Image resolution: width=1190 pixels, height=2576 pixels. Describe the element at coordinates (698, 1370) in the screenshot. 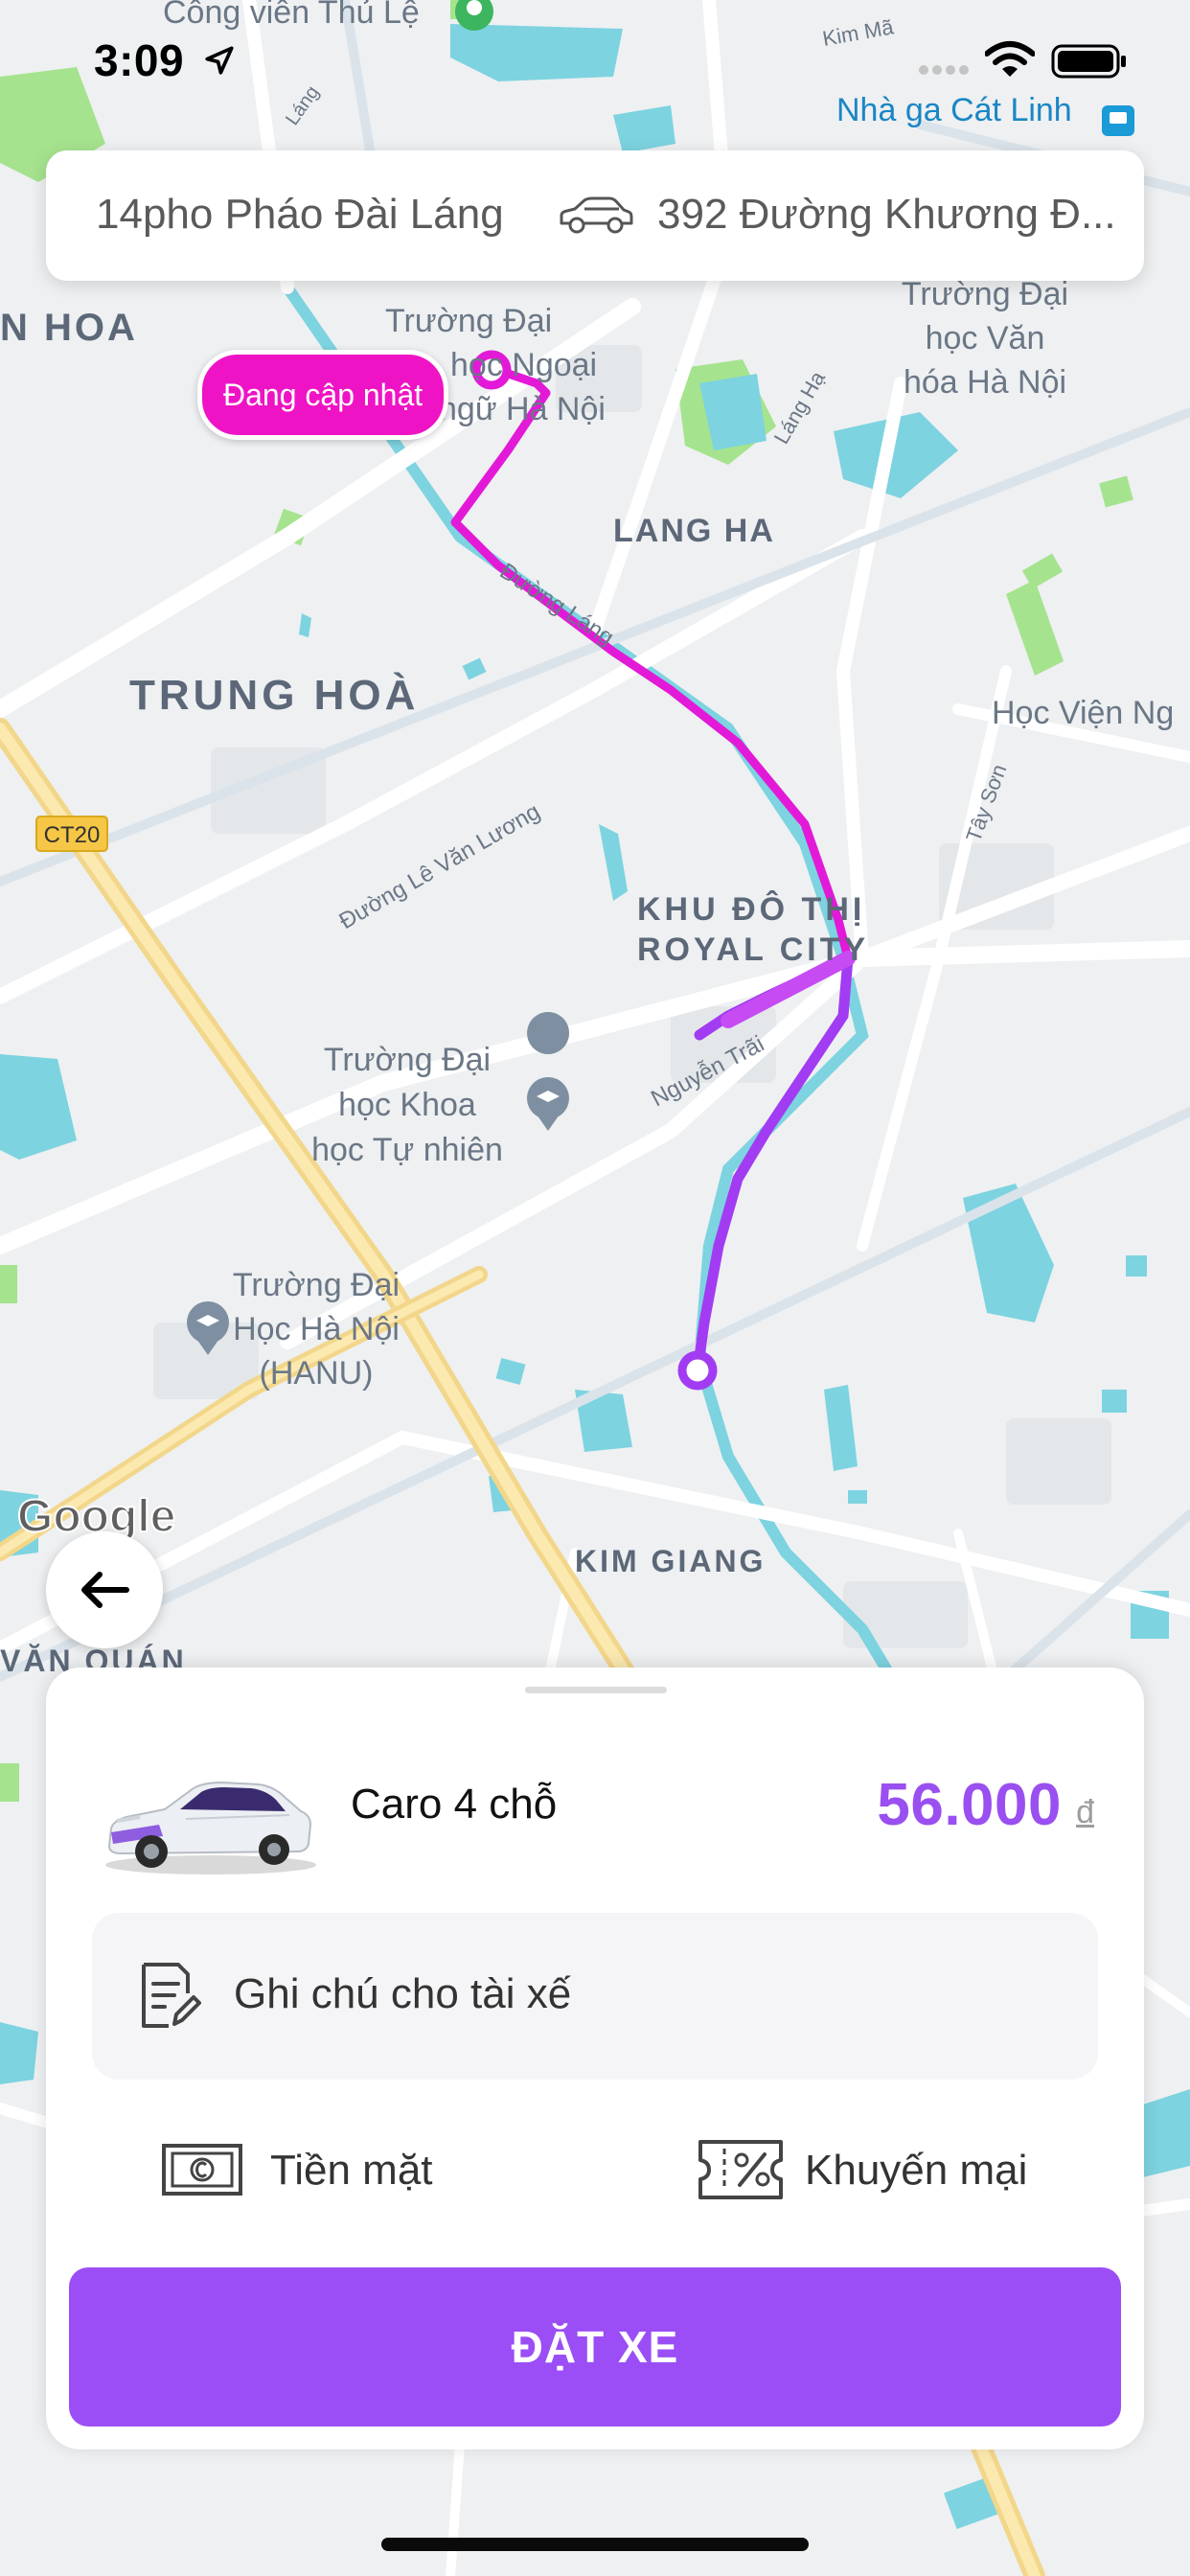

I see `dropoff-marker-icon` at that location.